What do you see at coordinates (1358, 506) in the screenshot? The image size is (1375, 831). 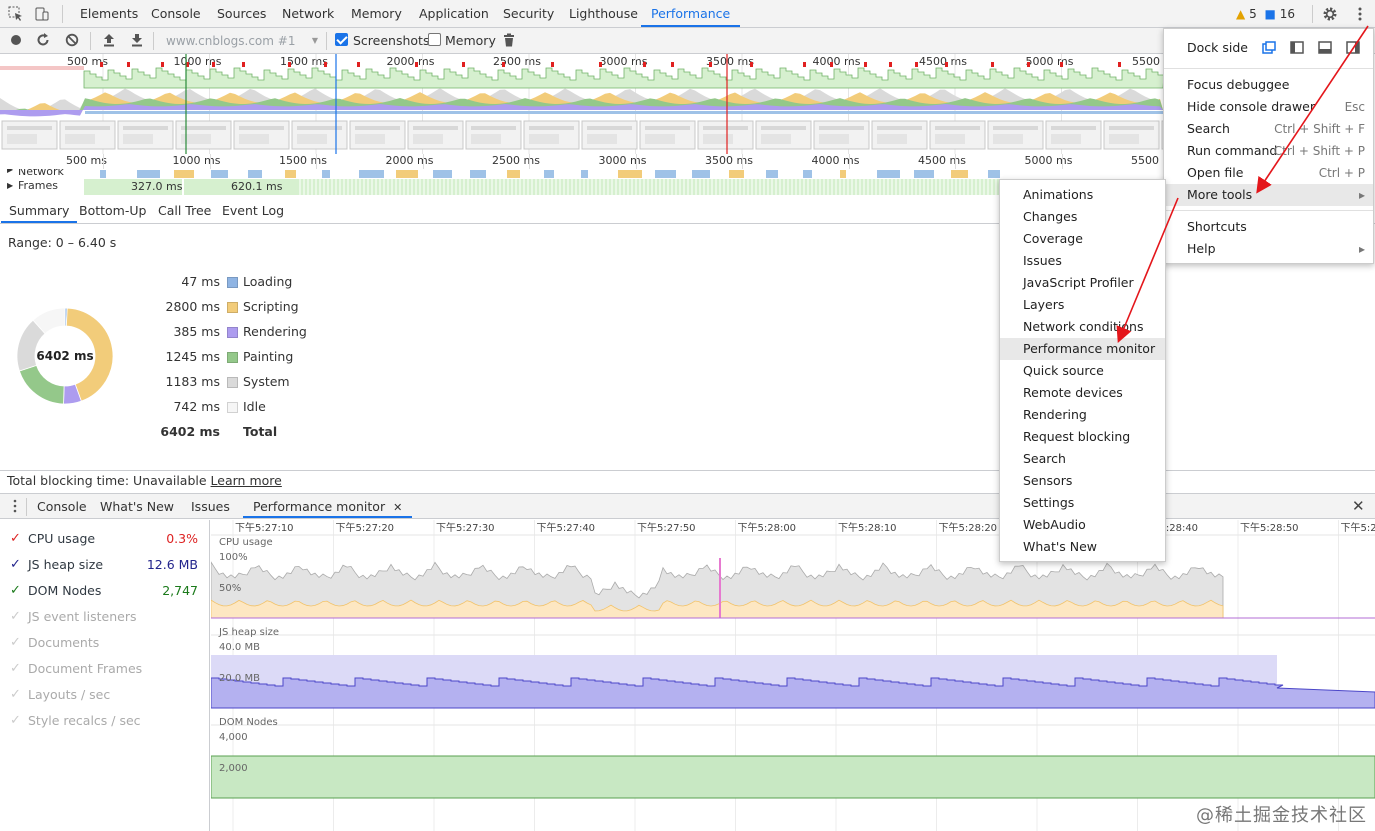 I see `close-drawer-icon: ✕` at bounding box center [1358, 506].